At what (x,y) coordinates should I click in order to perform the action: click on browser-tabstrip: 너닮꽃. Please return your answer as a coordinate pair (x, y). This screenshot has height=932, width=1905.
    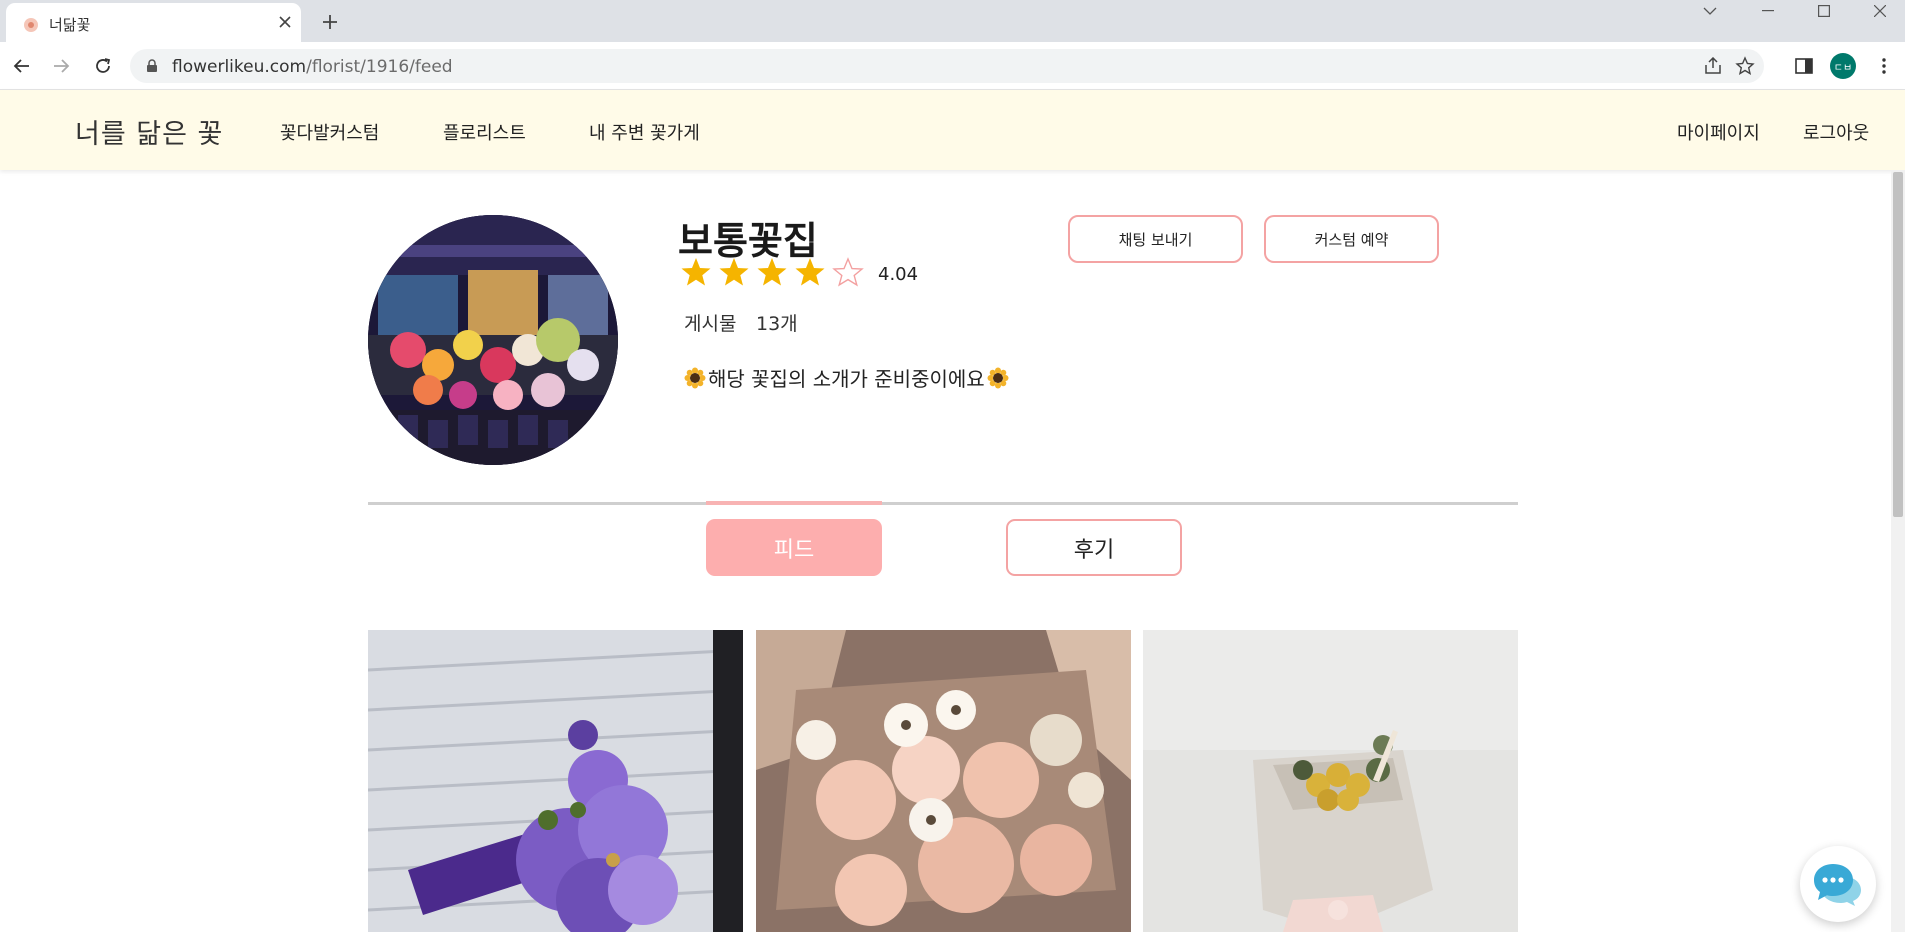
    Looking at the image, I should click on (952, 21).